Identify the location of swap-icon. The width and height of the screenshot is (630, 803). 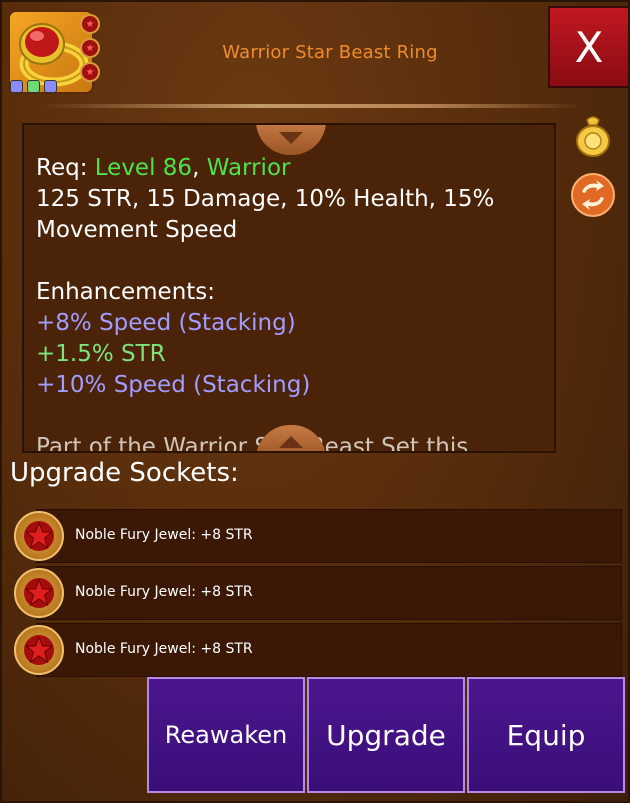
(593, 195).